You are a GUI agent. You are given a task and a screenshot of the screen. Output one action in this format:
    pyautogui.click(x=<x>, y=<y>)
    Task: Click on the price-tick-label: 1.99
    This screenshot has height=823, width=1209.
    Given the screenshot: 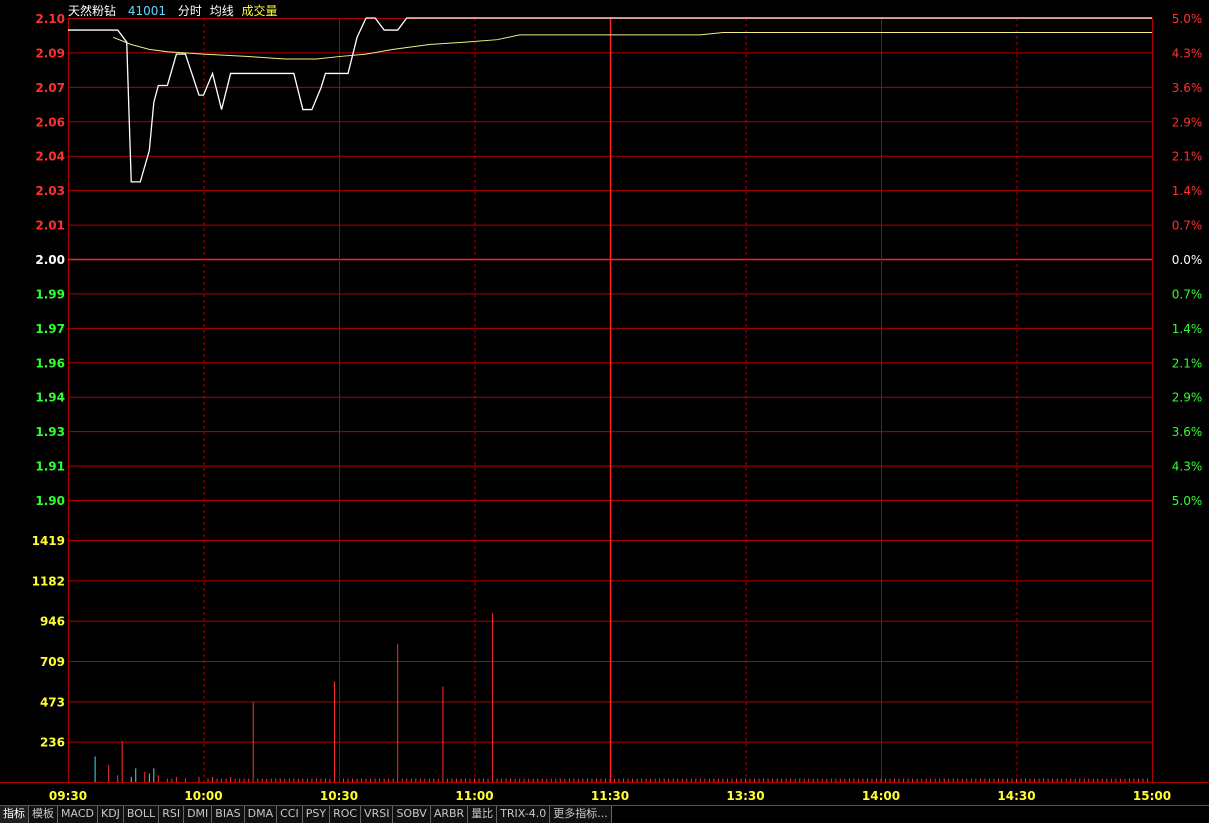 What is the action you would take?
    pyautogui.click(x=50, y=294)
    